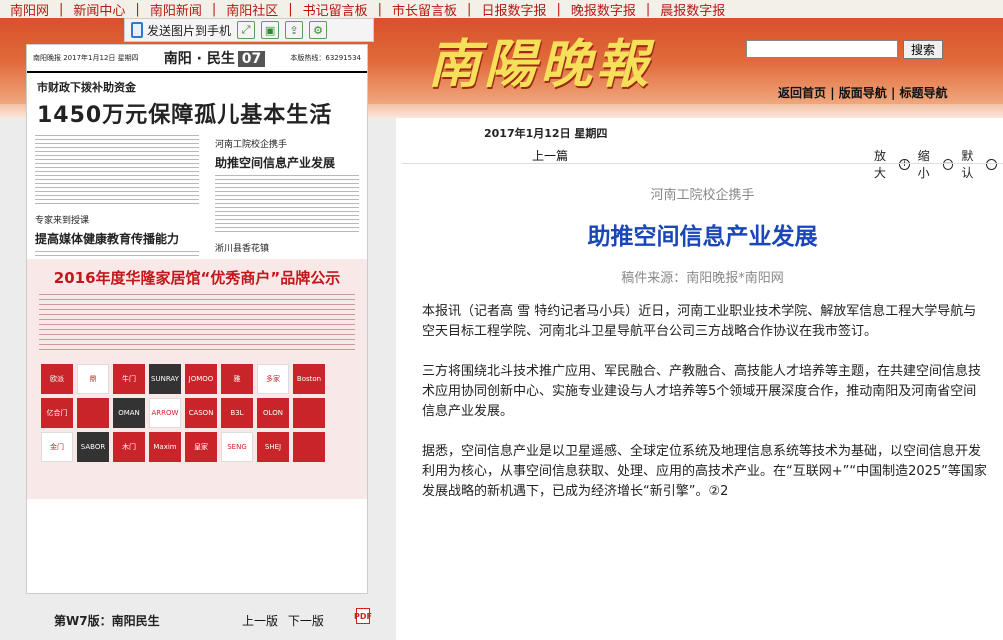 The width and height of the screenshot is (1003, 640). Describe the element at coordinates (237, 413) in the screenshot. I see `ad-brand-tile: B3L` at that location.